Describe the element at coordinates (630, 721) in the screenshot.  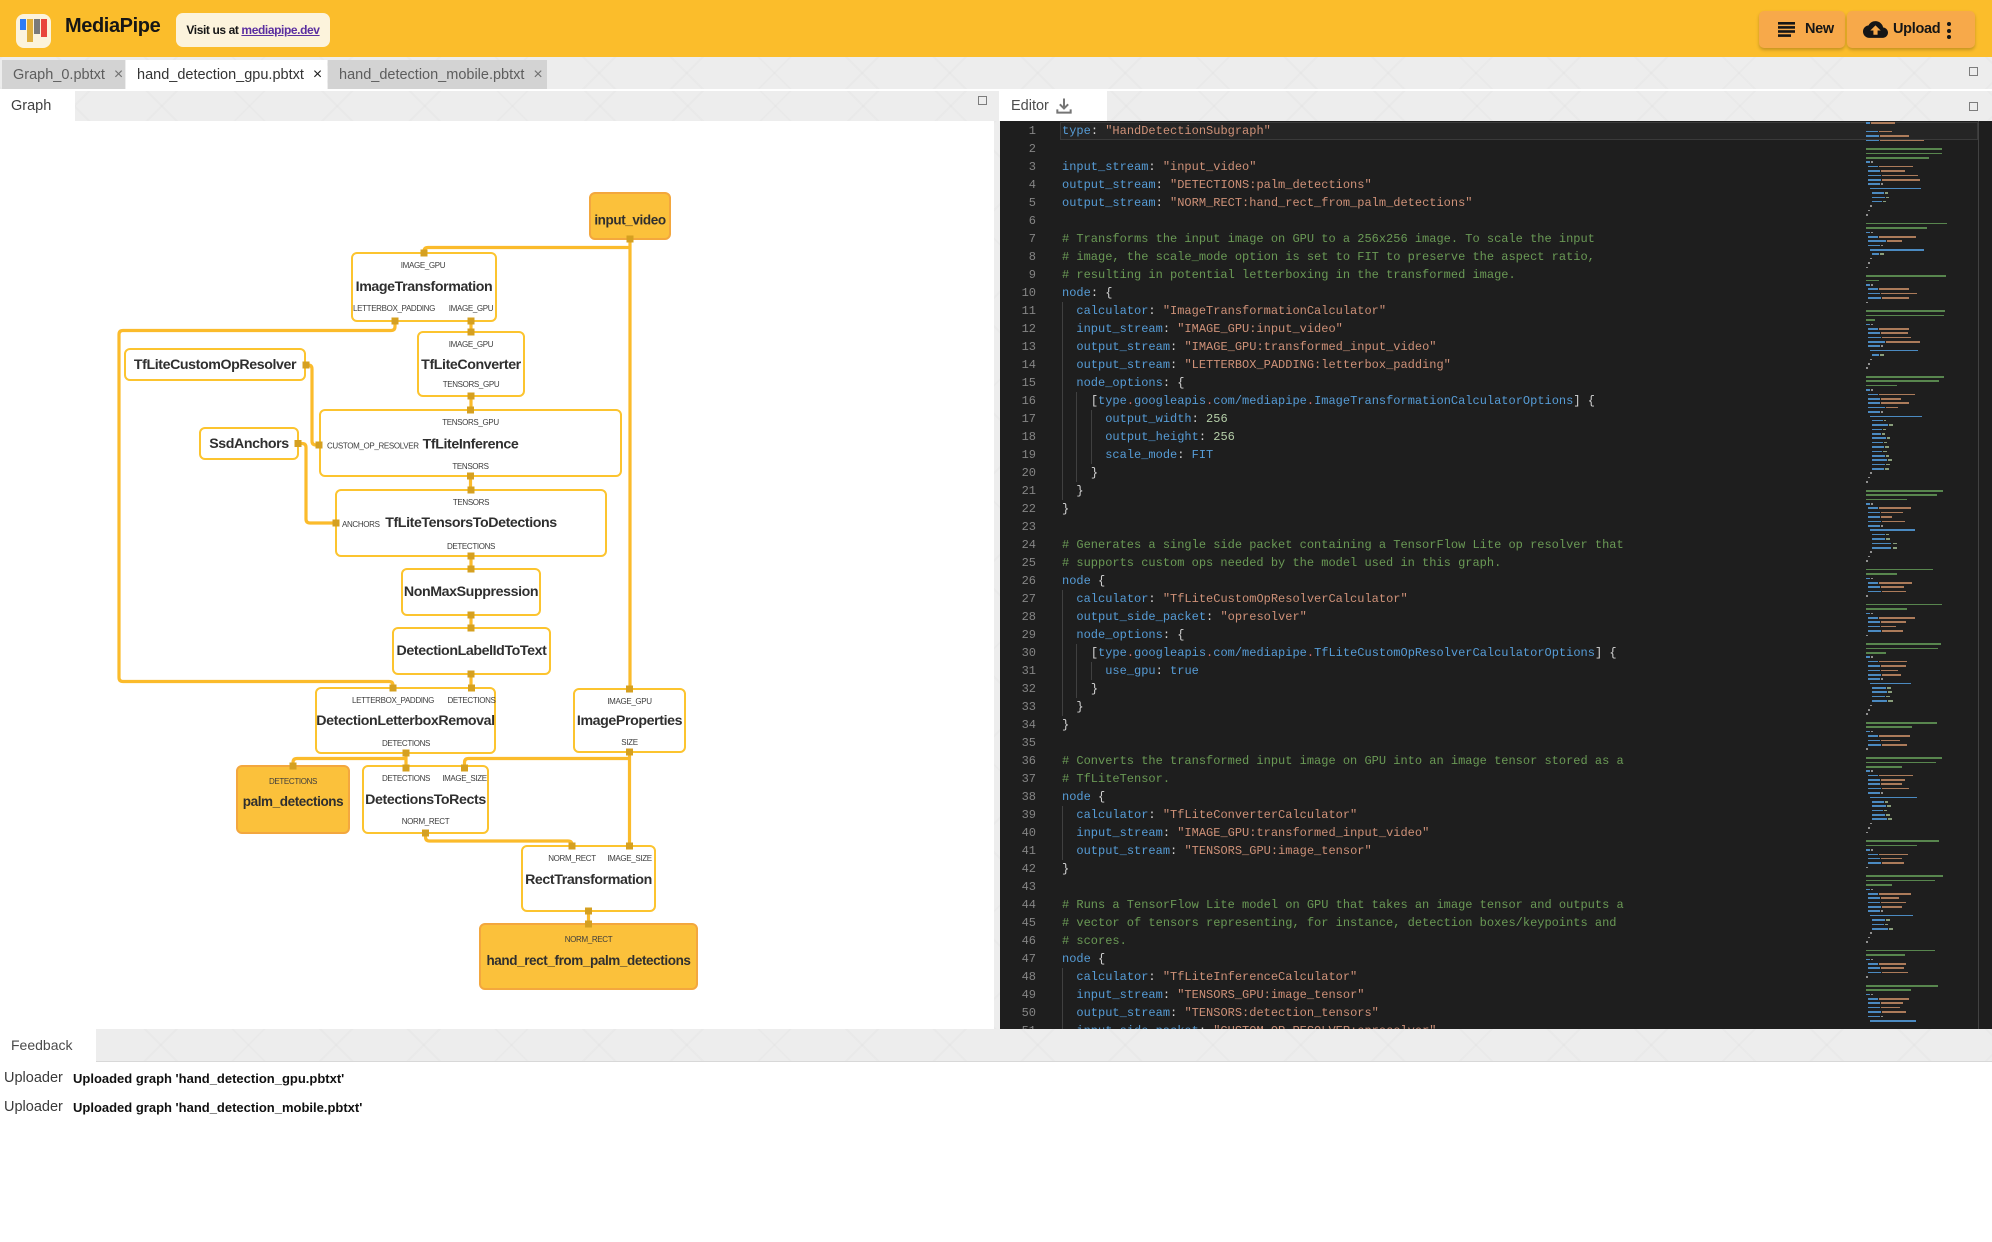
I see `svg-text: ImageProperties` at that location.